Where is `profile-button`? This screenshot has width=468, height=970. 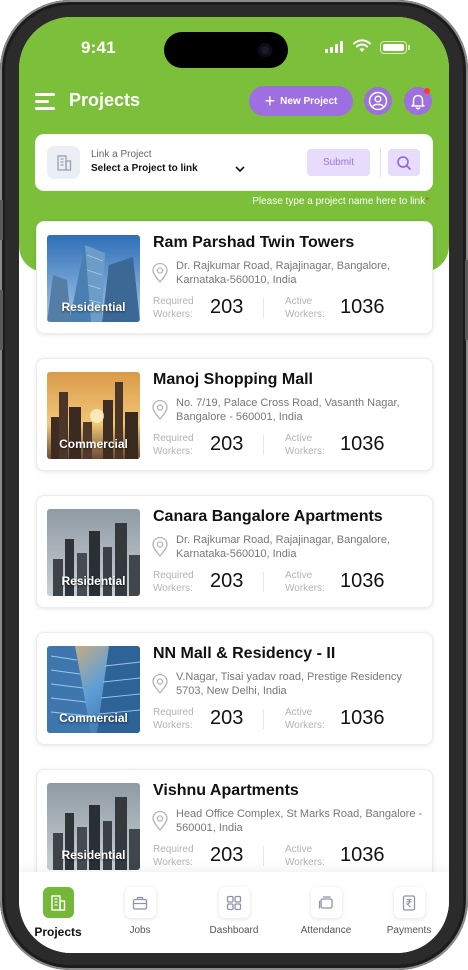
profile-button is located at coordinates (378, 101).